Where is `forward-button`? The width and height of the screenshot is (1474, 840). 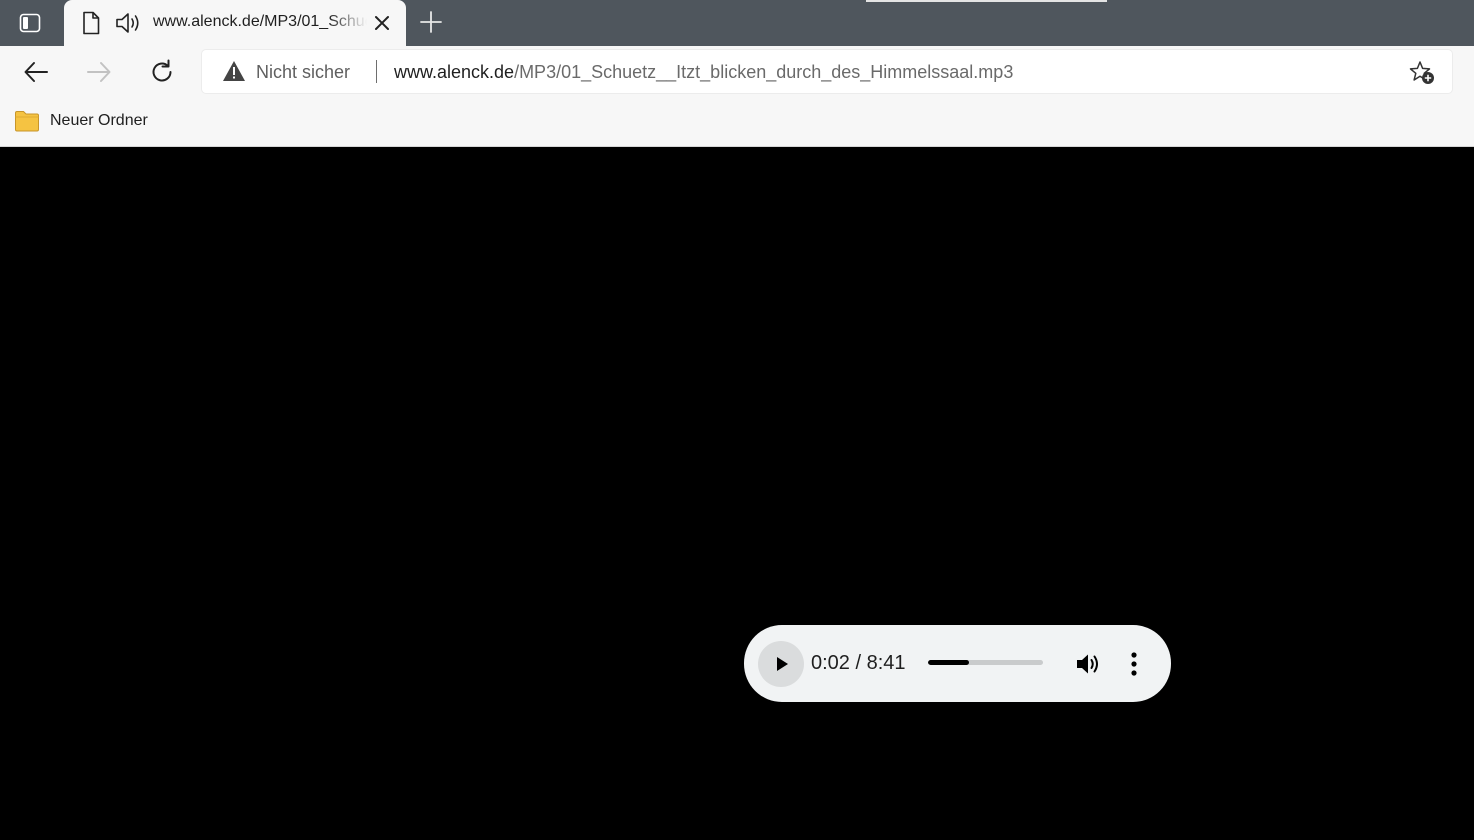 forward-button is located at coordinates (99, 72).